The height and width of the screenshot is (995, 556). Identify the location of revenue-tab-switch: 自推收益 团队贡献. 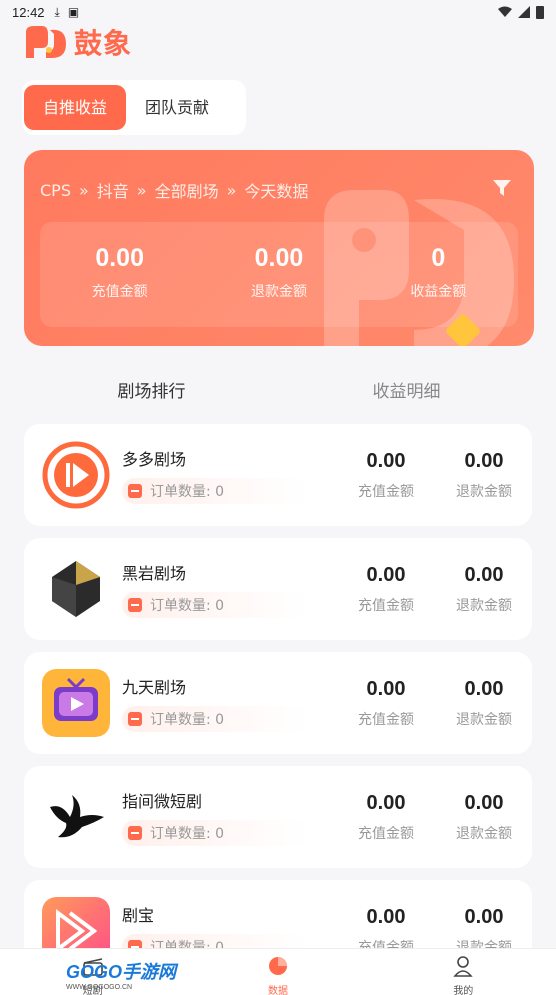
(134, 107).